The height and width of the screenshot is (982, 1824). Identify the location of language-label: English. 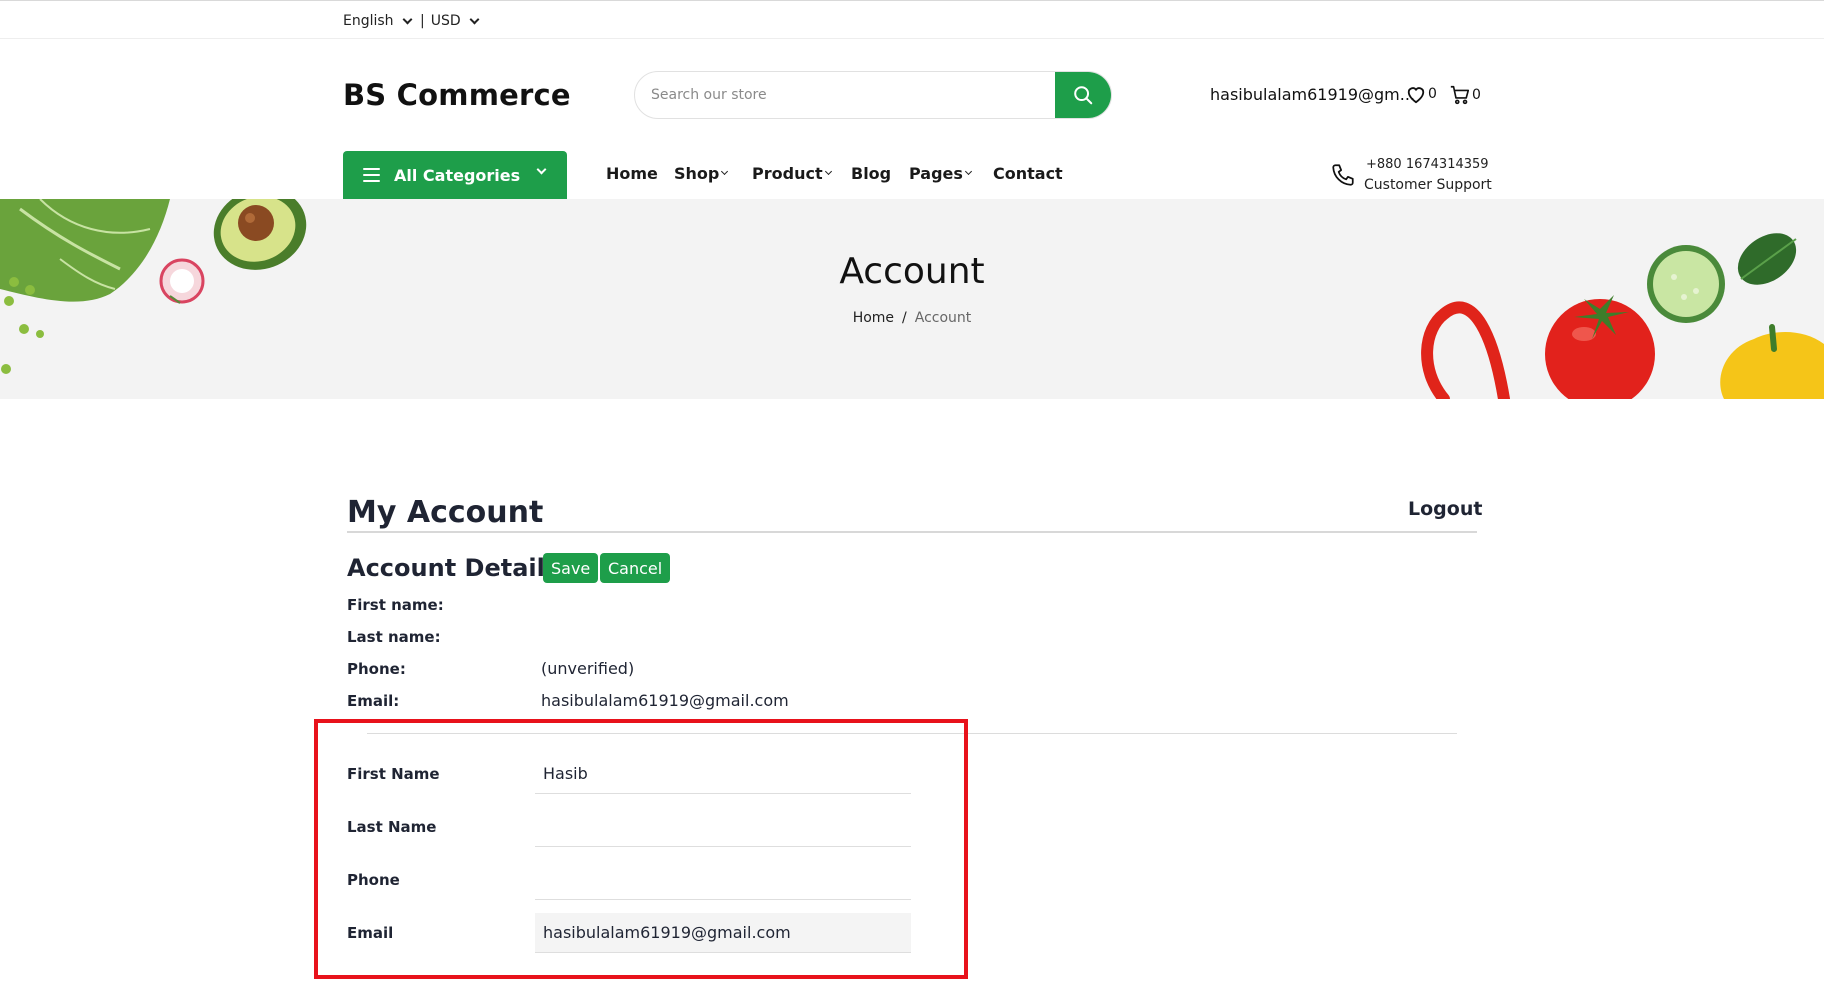
(368, 21).